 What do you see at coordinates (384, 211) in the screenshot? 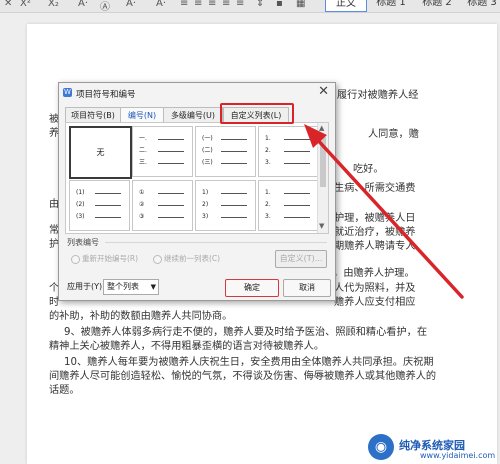
I see `red-arrow-annotation` at bounding box center [384, 211].